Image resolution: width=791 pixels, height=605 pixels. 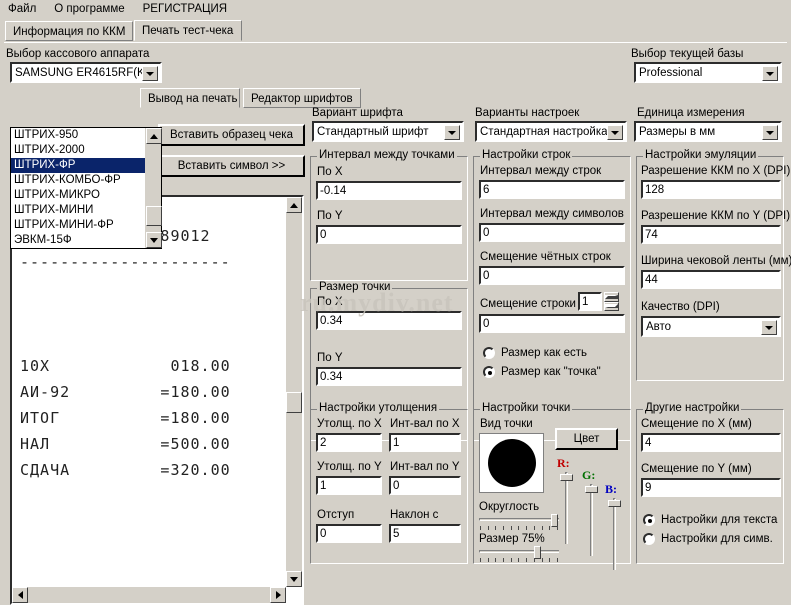 I want to click on list-item: ШТРИХ-МИНИ-ФР, so click(x=86, y=225).